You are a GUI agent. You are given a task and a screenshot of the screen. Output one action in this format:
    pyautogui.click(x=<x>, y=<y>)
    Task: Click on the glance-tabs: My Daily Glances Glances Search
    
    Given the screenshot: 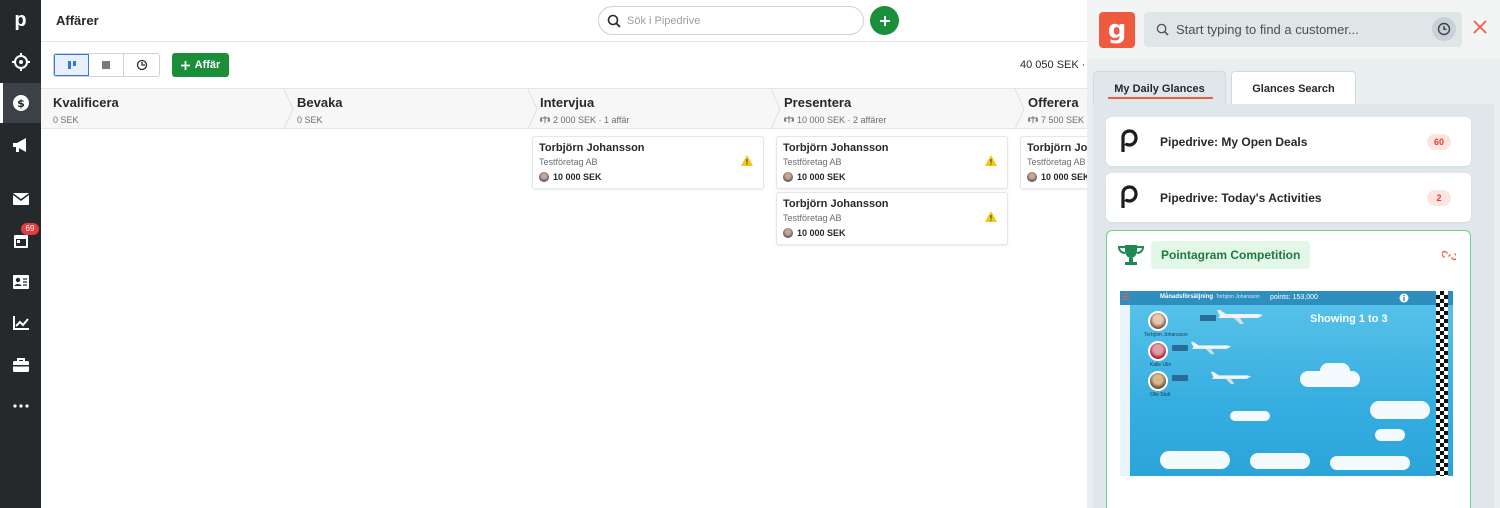 What is the action you would take?
    pyautogui.click(x=1296, y=88)
    